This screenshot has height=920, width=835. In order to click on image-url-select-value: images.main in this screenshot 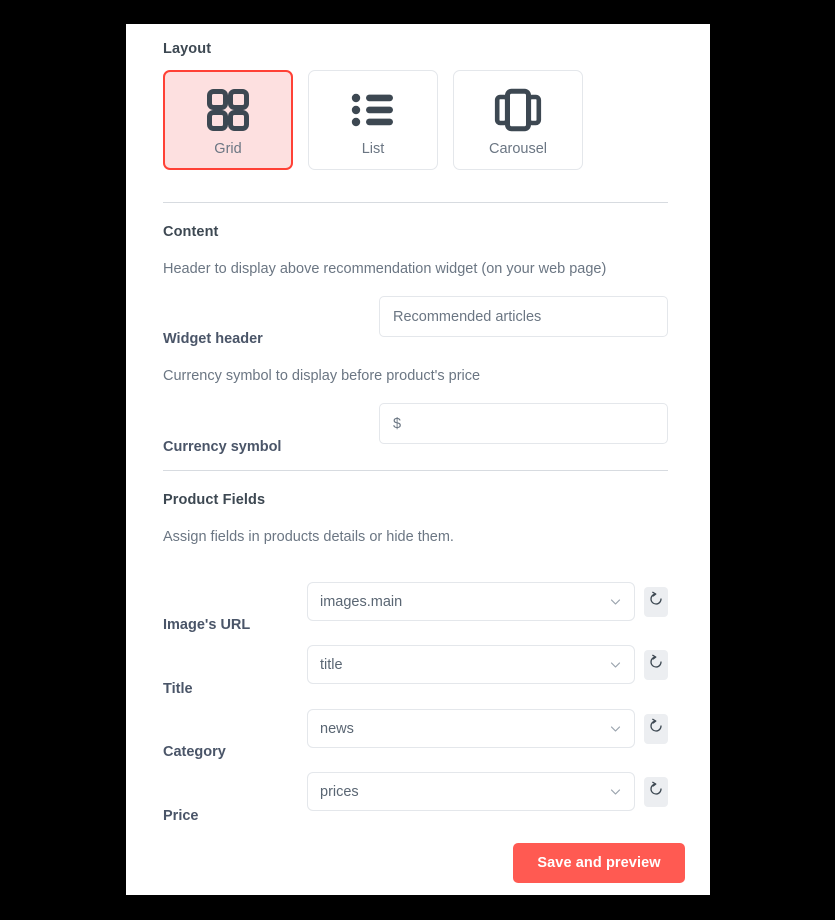, I will do `click(361, 601)`.